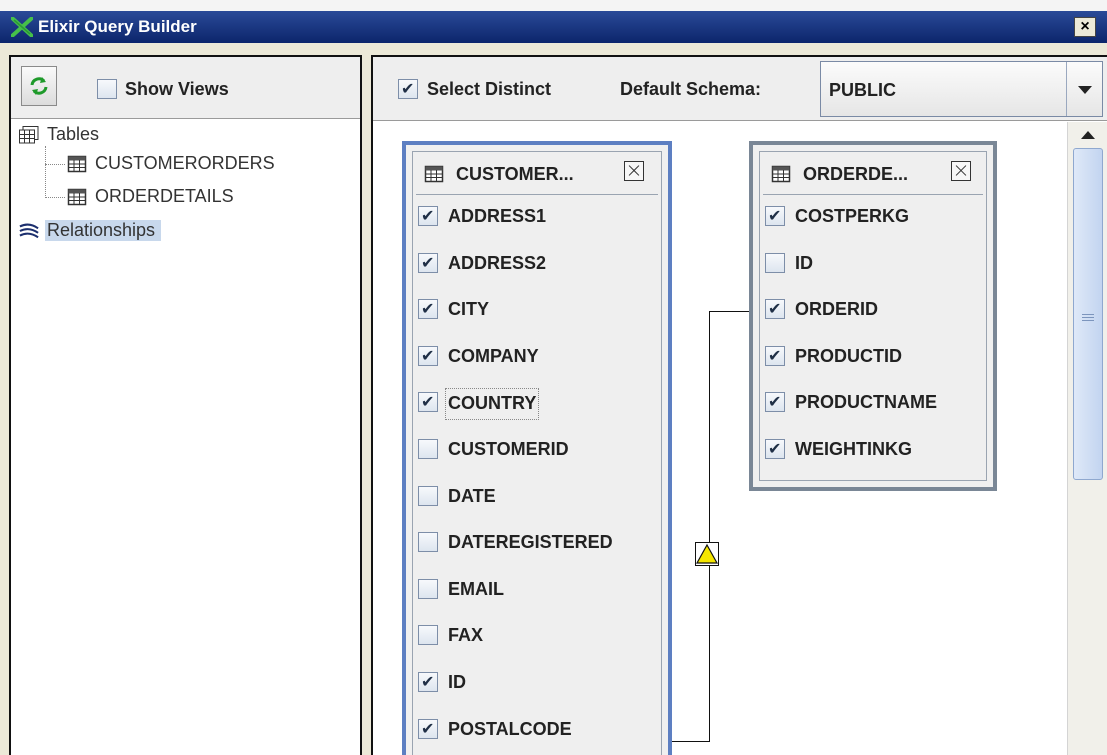 This screenshot has height=755, width=1107. Describe the element at coordinates (469, 309) in the screenshot. I see `field-name: CITY` at that location.